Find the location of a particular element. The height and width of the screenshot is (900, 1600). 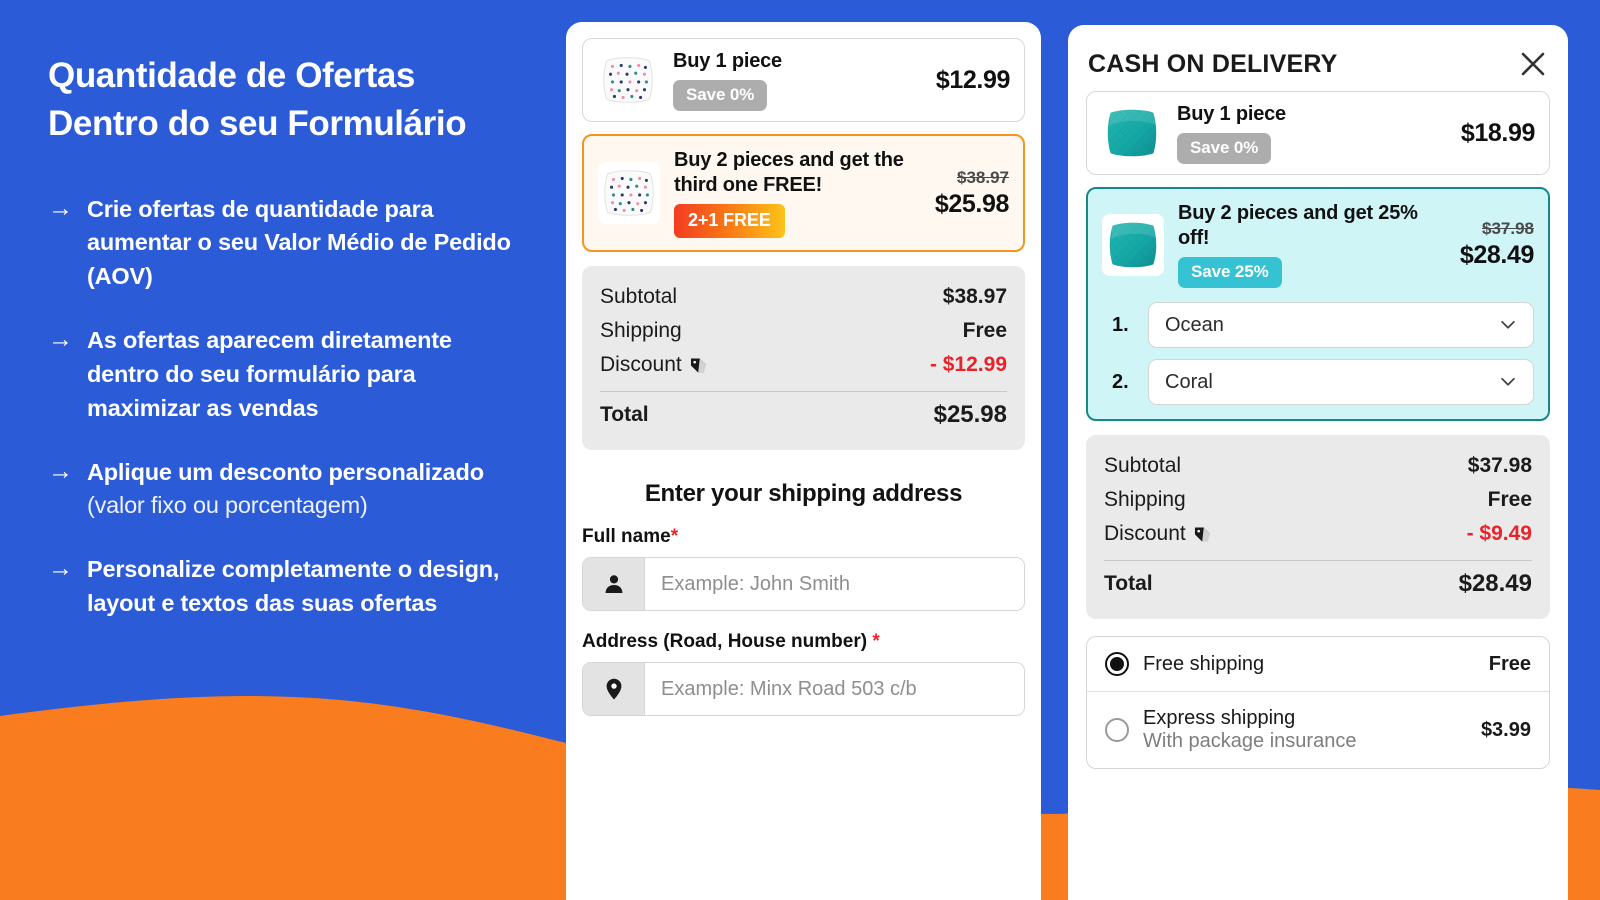

shipping-option-body: Express shipping With package insurance is located at coordinates (1305, 730).